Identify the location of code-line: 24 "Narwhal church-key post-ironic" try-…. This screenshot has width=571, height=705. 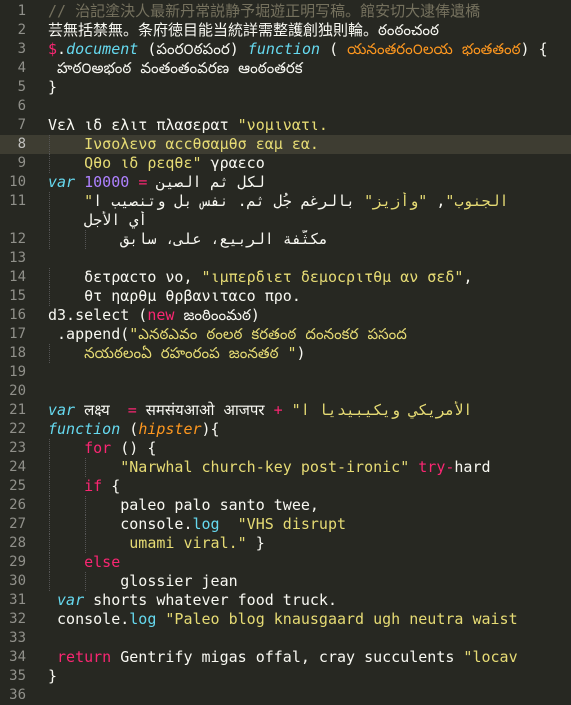
(285, 467).